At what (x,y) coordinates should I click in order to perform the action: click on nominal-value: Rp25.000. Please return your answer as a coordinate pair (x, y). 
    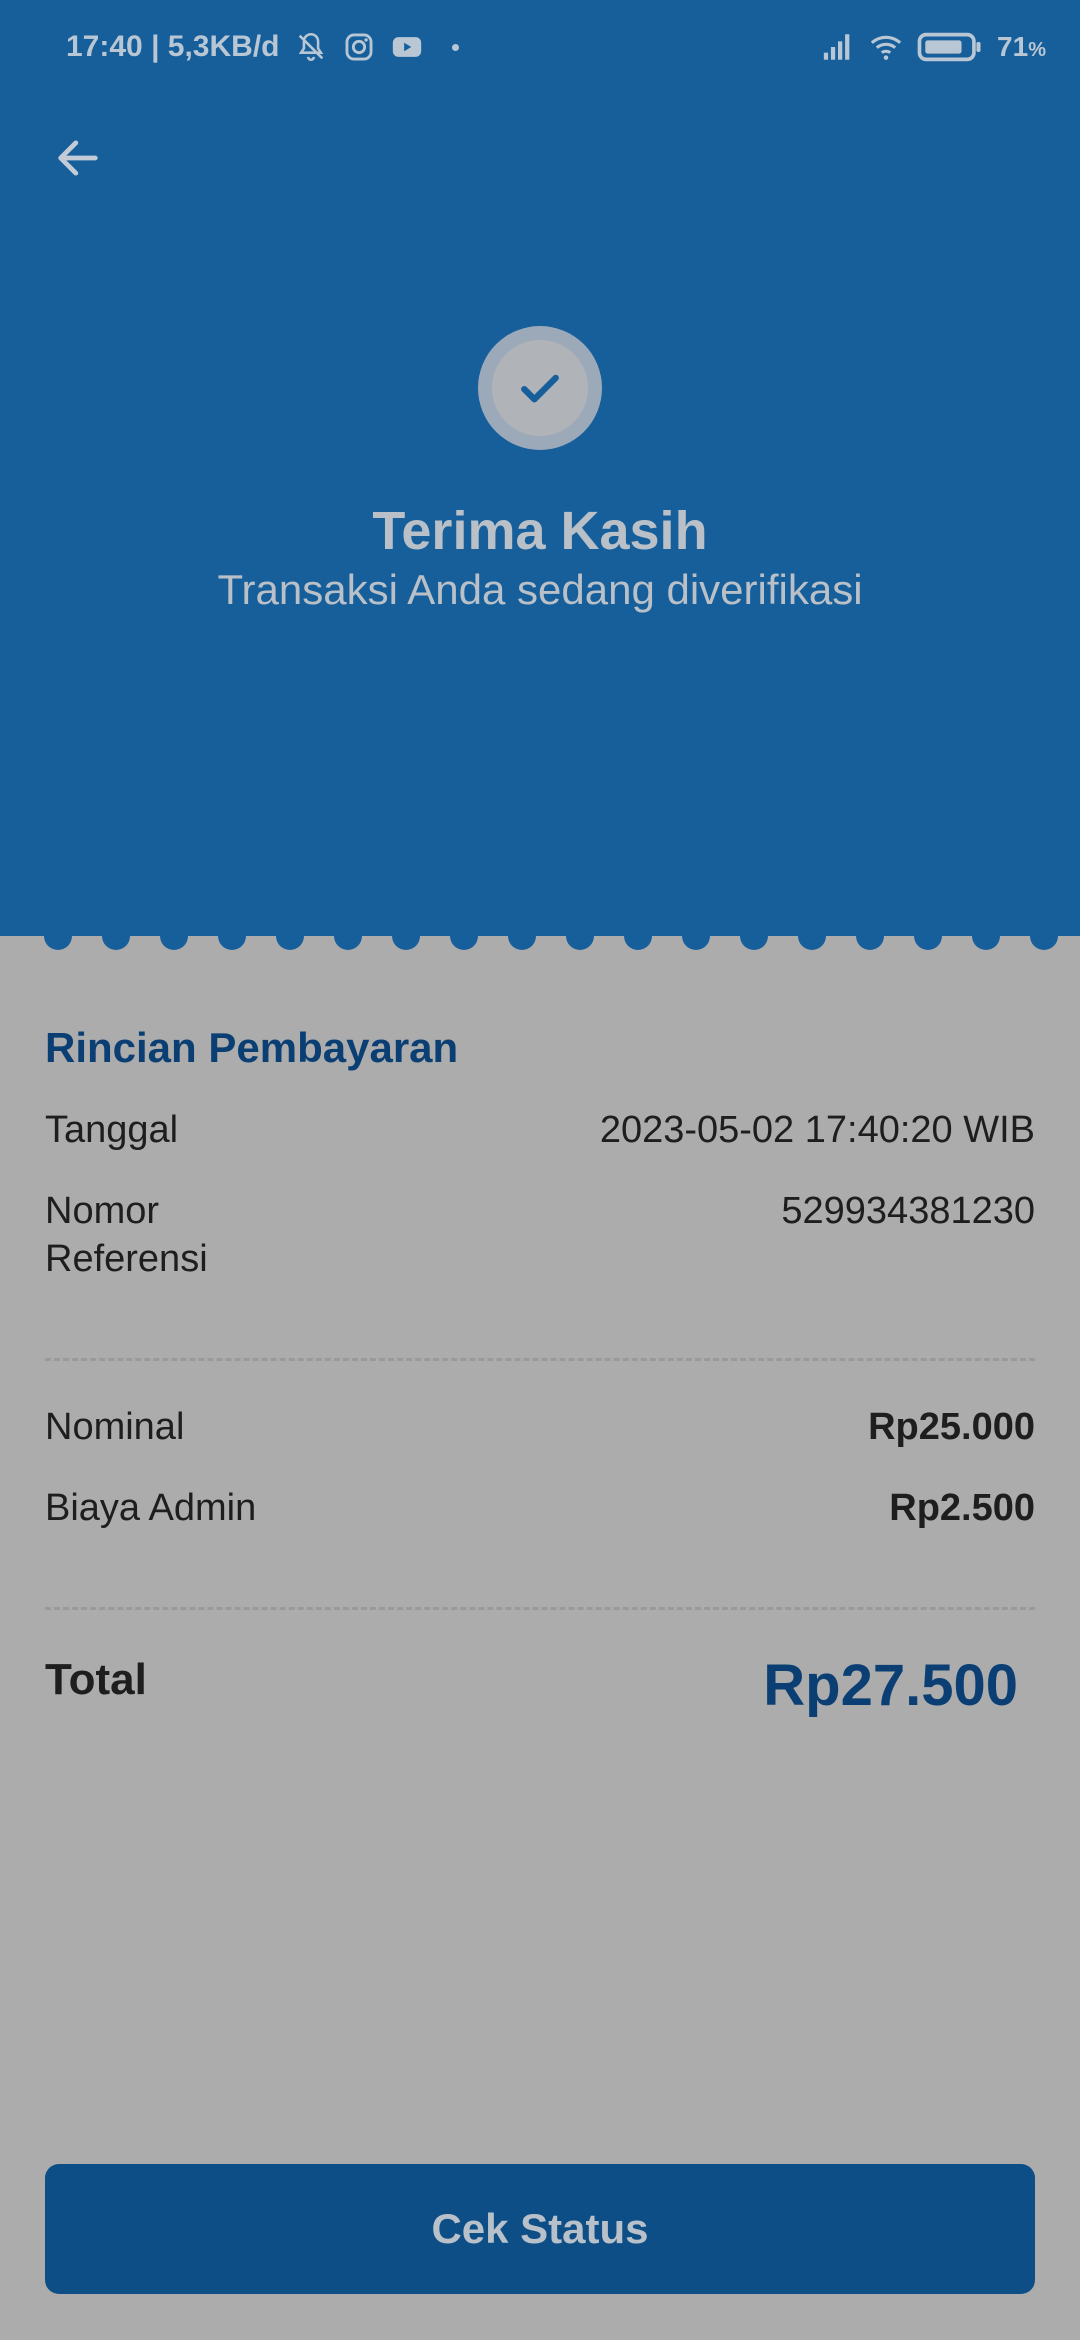
    Looking at the image, I should click on (951, 1427).